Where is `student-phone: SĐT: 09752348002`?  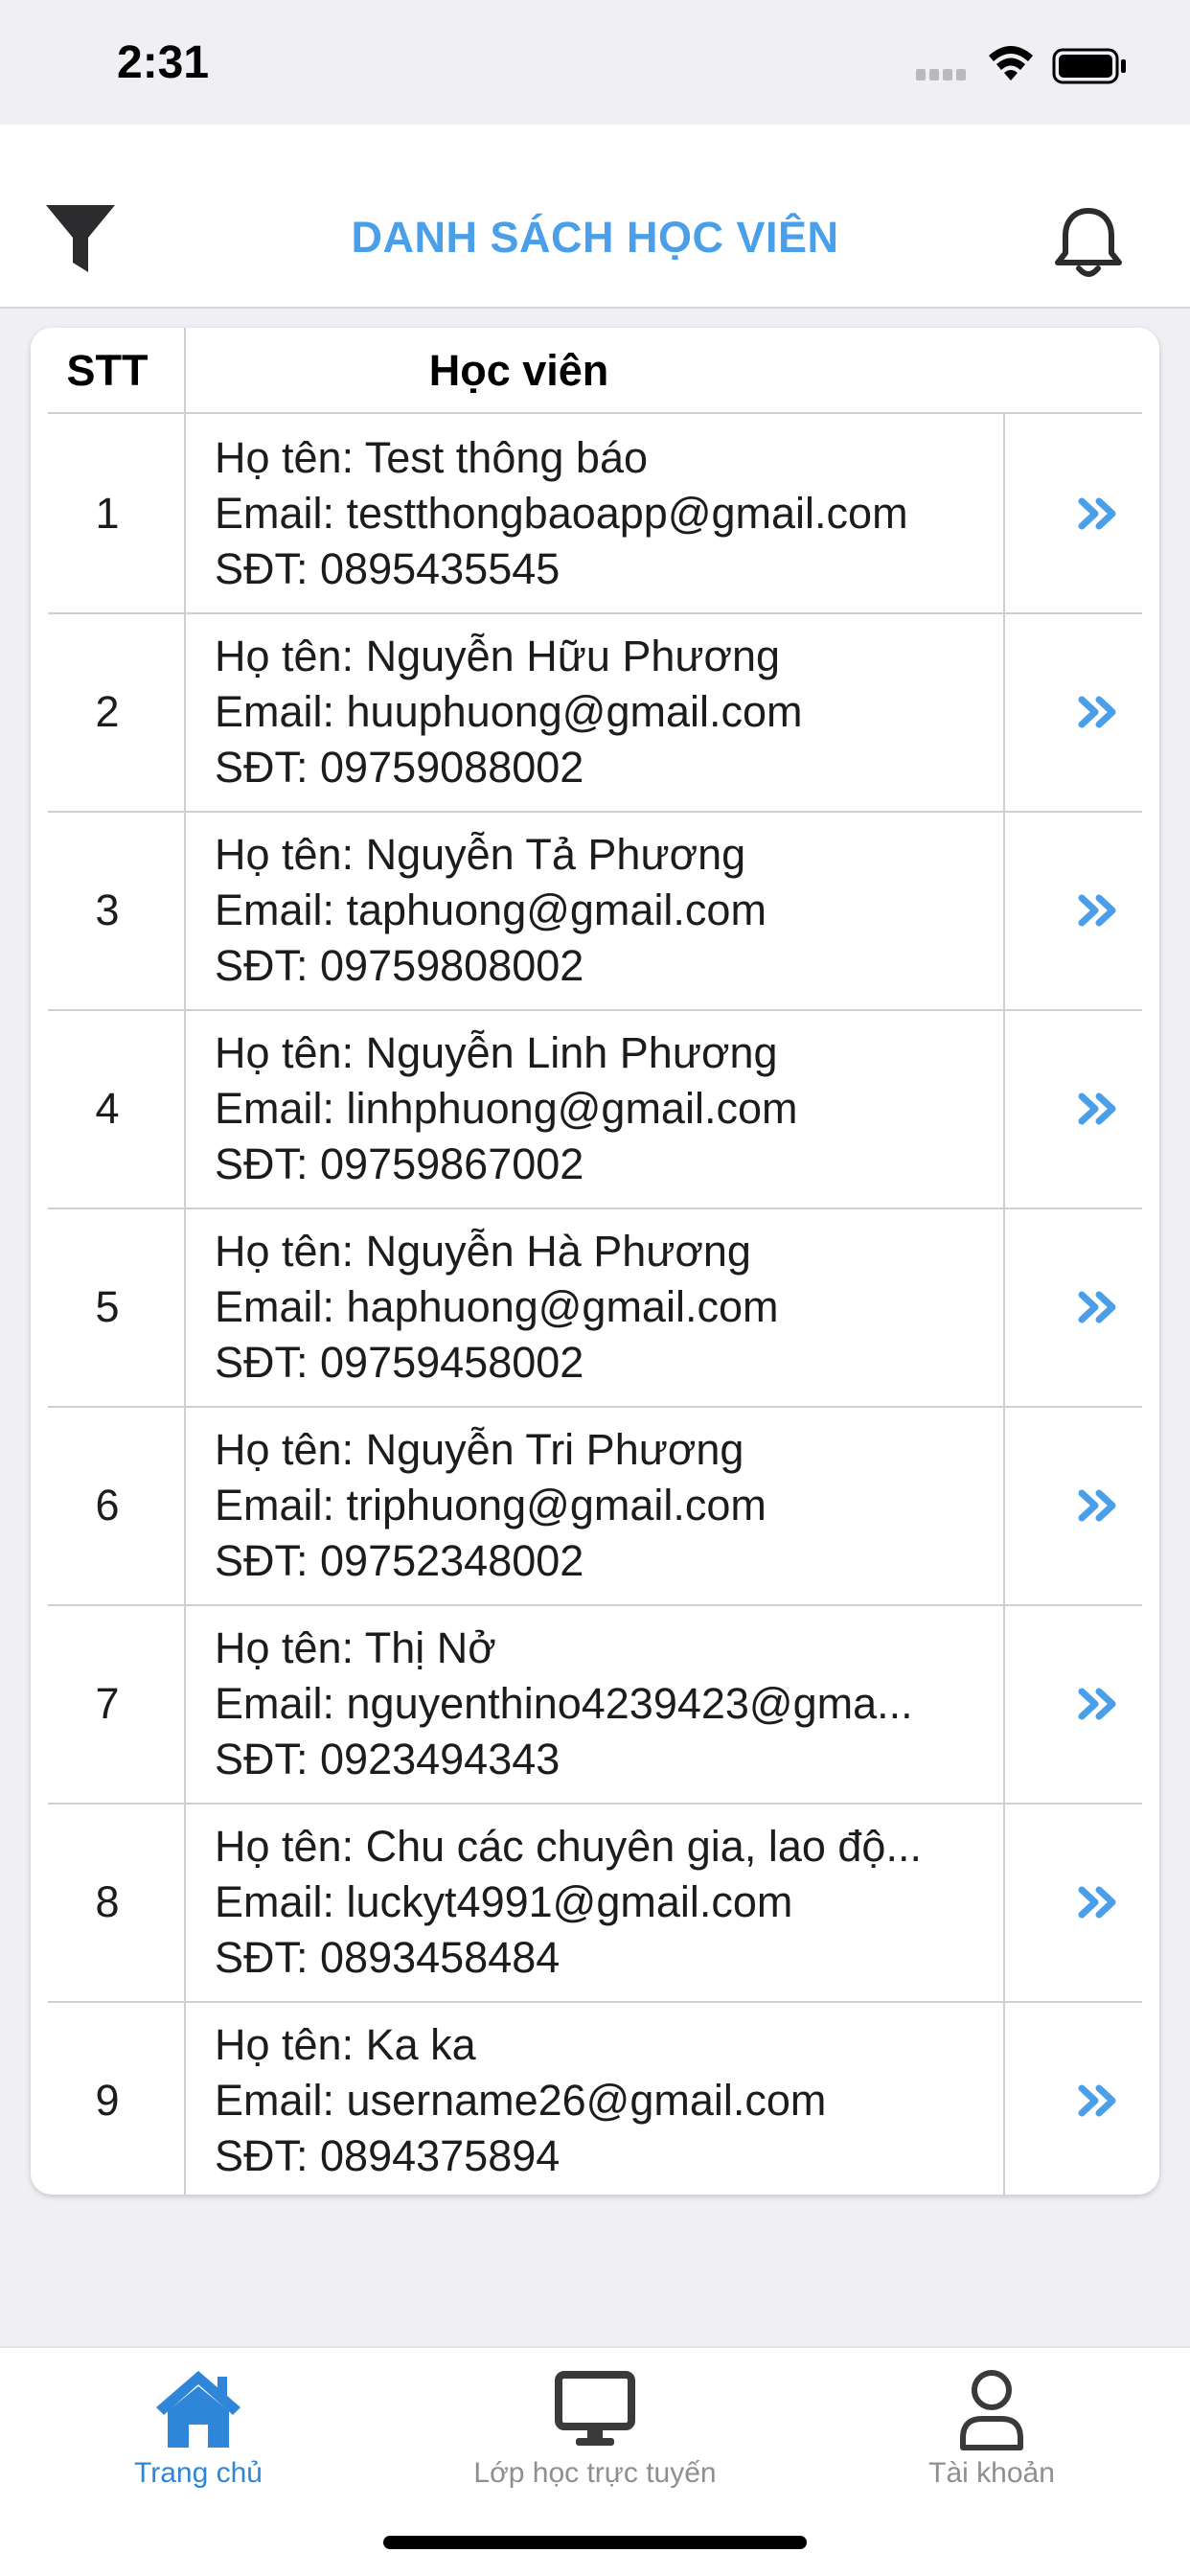 student-phone: SĐT: 09752348002 is located at coordinates (399, 1560).